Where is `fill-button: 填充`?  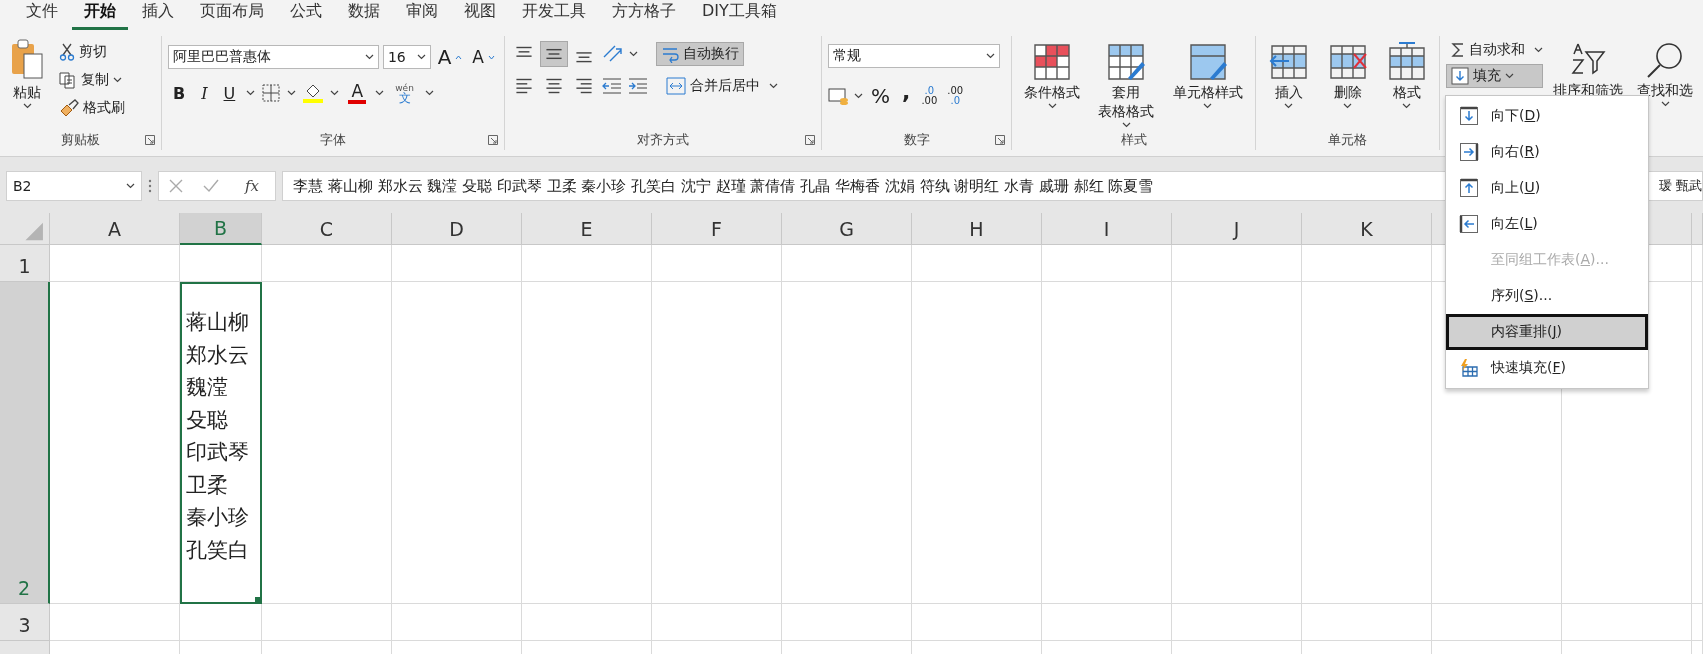
fill-button: 填充 is located at coordinates (1494, 76).